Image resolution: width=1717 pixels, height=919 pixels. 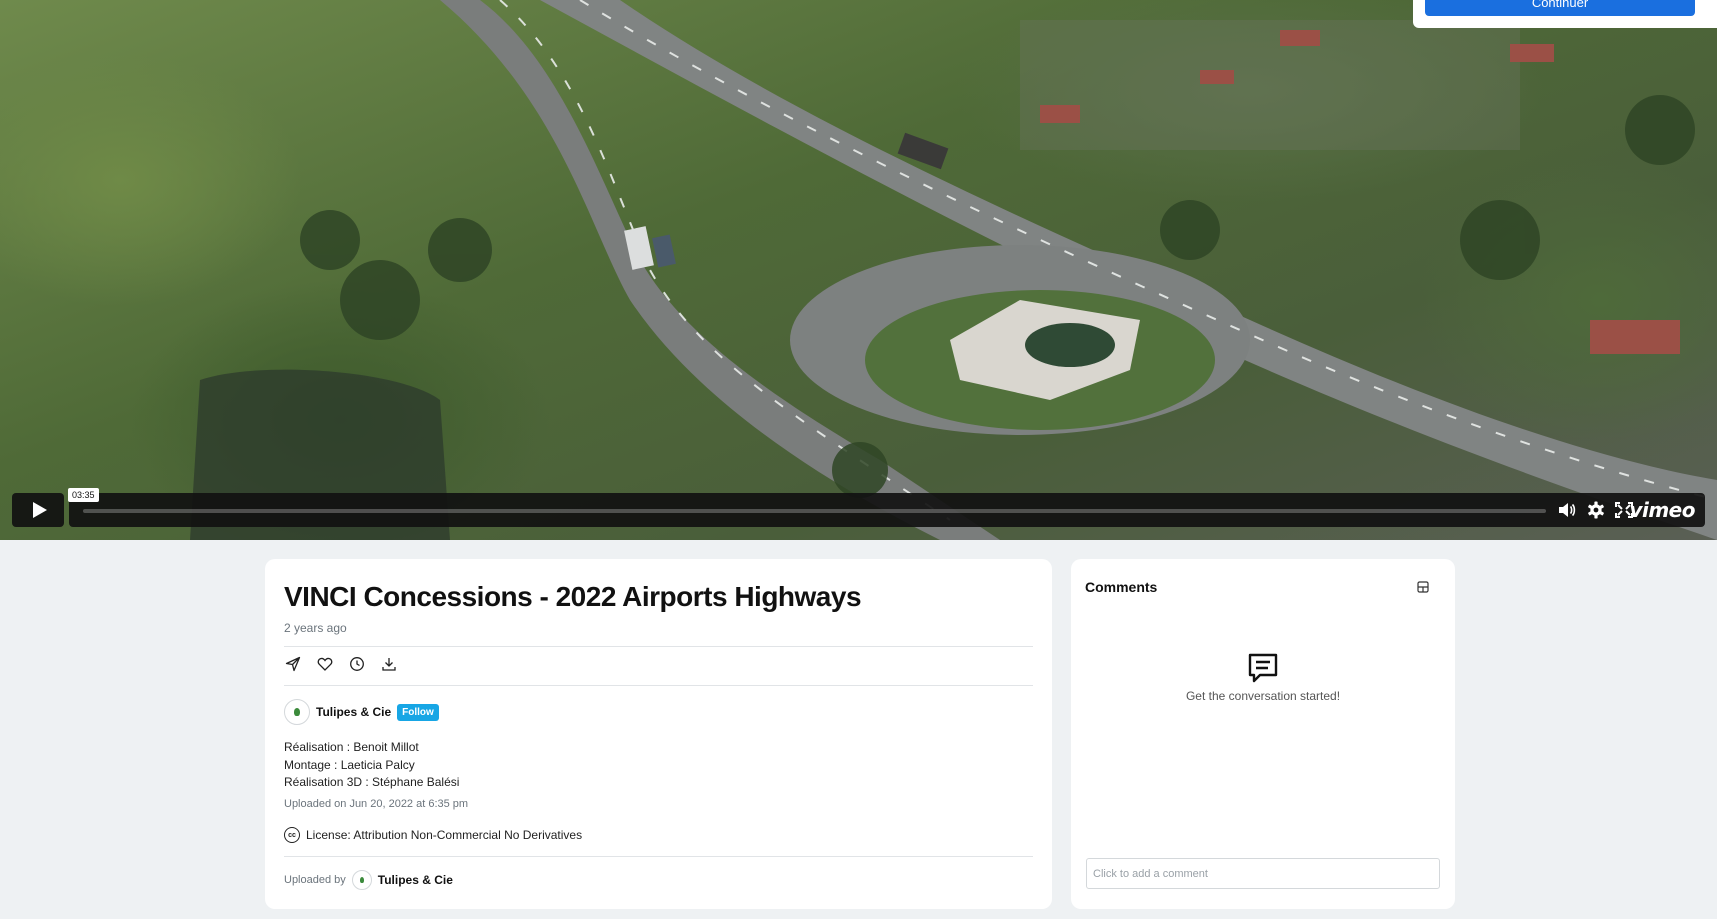 I want to click on uploader-name: Tulipes & Cie, so click(x=415, y=880).